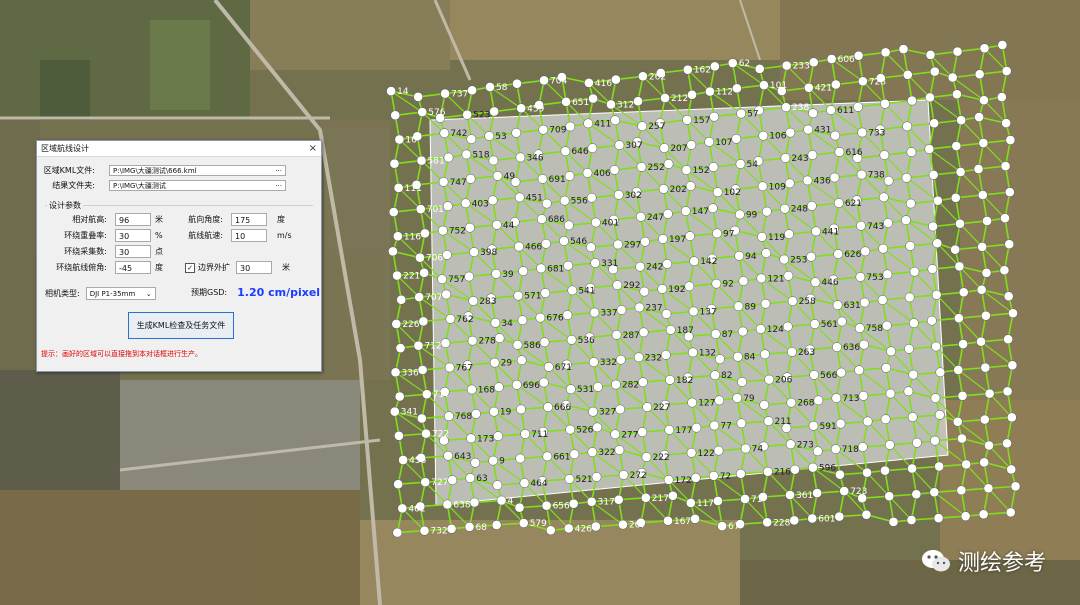  What do you see at coordinates (179, 149) in the screenshot?
I see `dialog-titlebar: 区域航线设计 ×` at bounding box center [179, 149].